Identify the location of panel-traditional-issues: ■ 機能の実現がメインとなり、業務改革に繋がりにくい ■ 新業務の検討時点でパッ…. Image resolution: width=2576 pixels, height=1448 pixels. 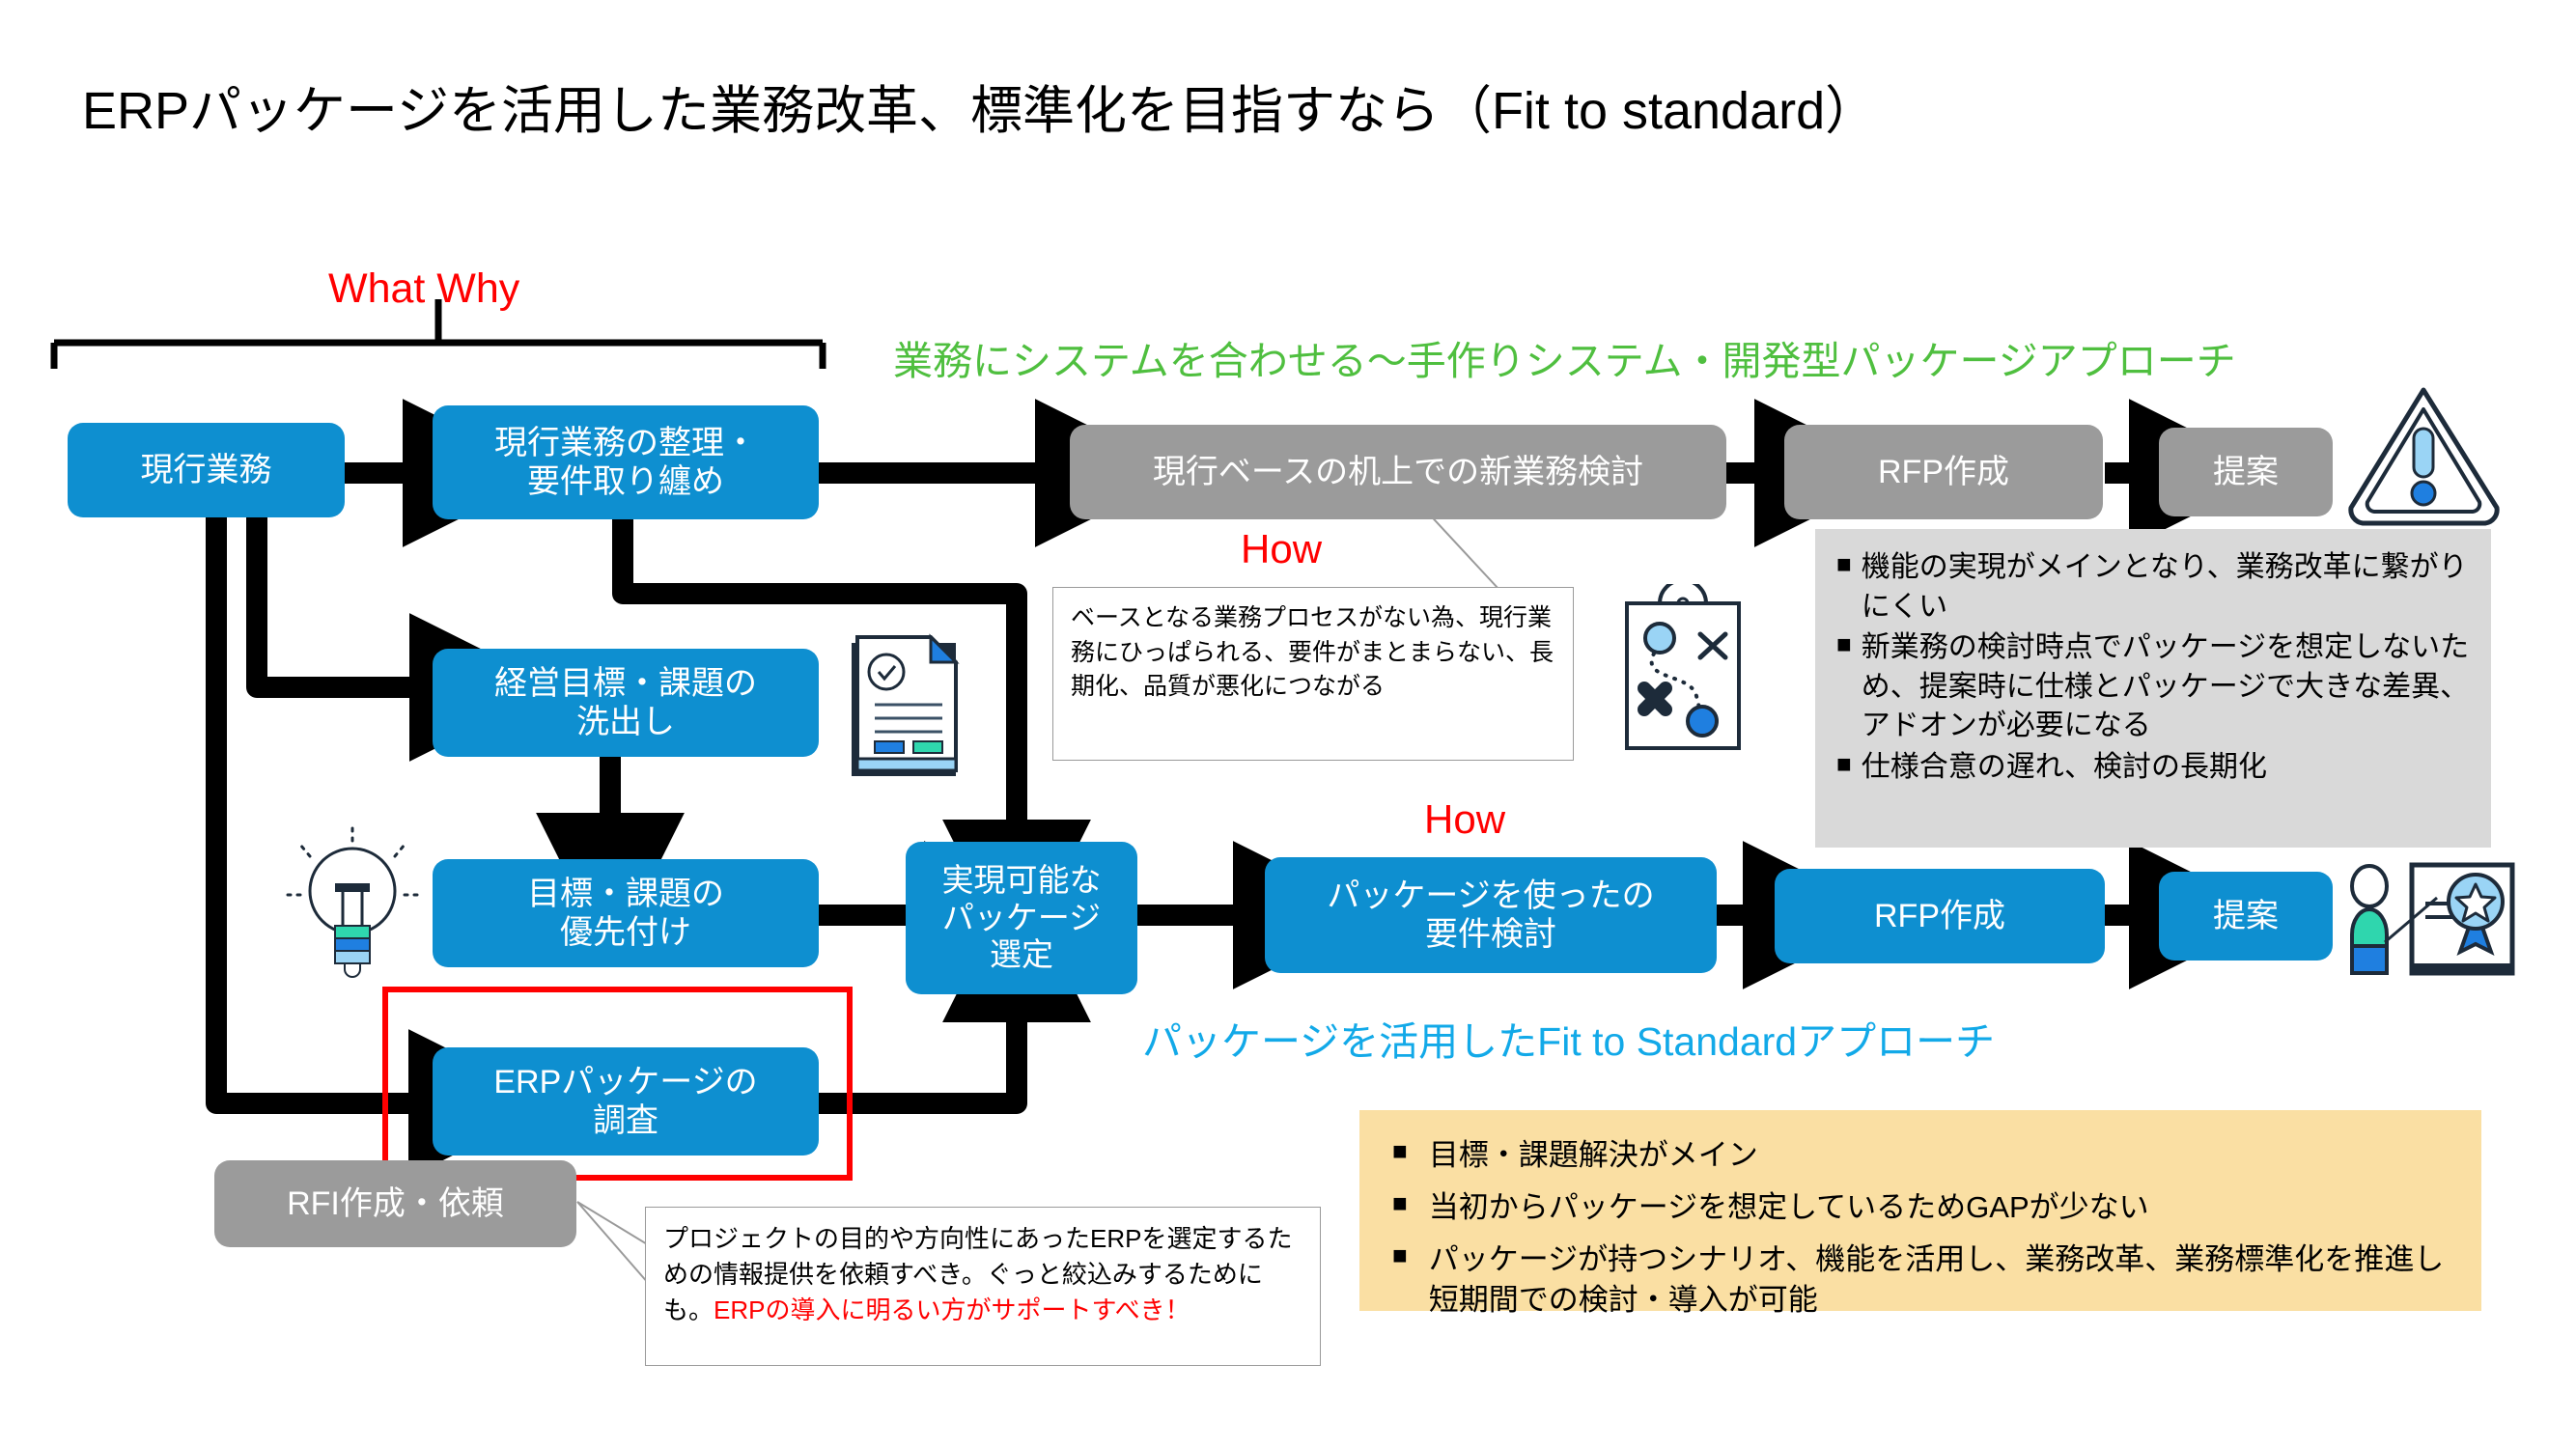
(2153, 689).